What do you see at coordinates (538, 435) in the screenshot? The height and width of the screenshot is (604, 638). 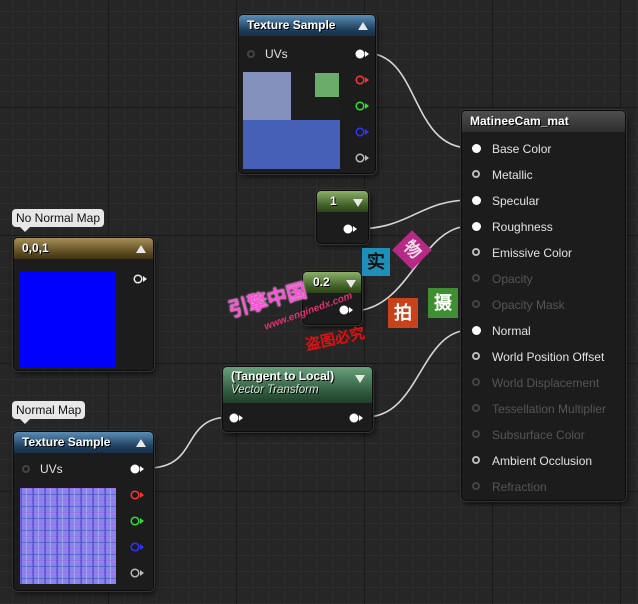 I see `material-input-label: Subsurface Color` at bounding box center [538, 435].